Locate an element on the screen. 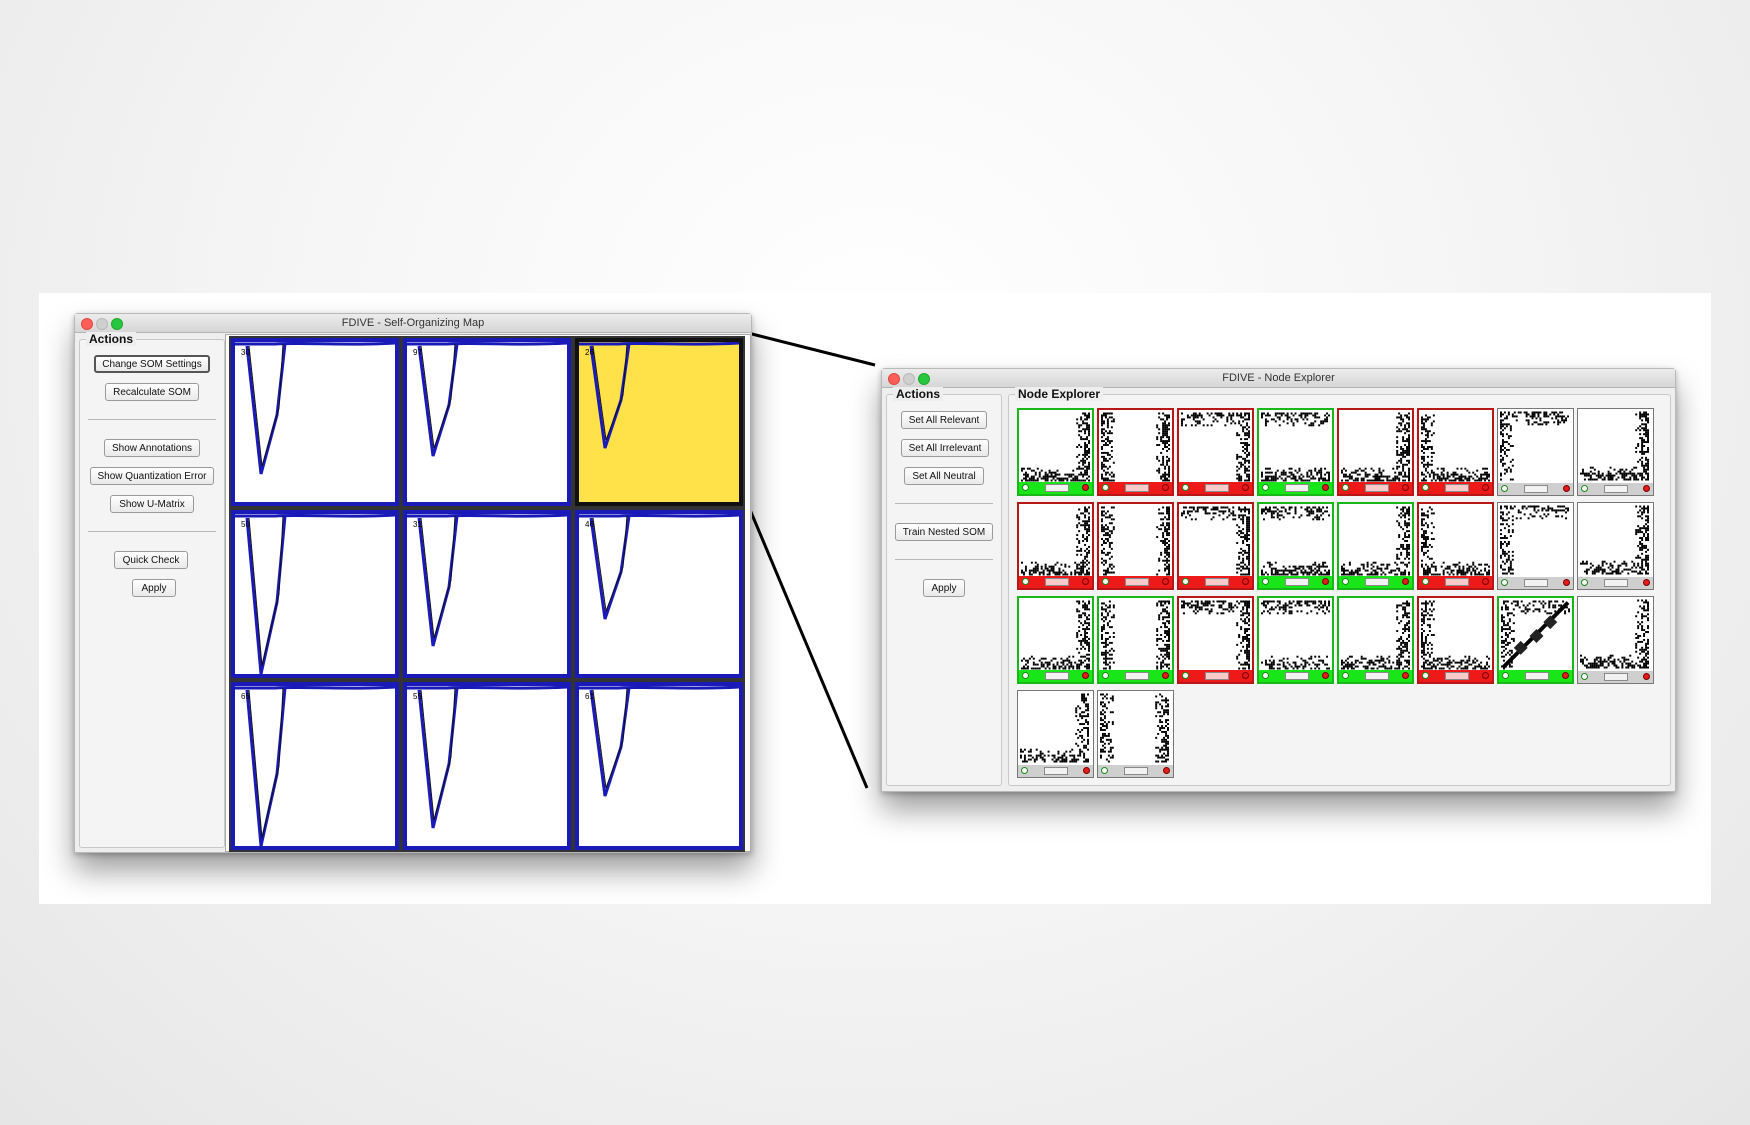 The image size is (1750, 1125). som-node: 26 is located at coordinates (659, 422).